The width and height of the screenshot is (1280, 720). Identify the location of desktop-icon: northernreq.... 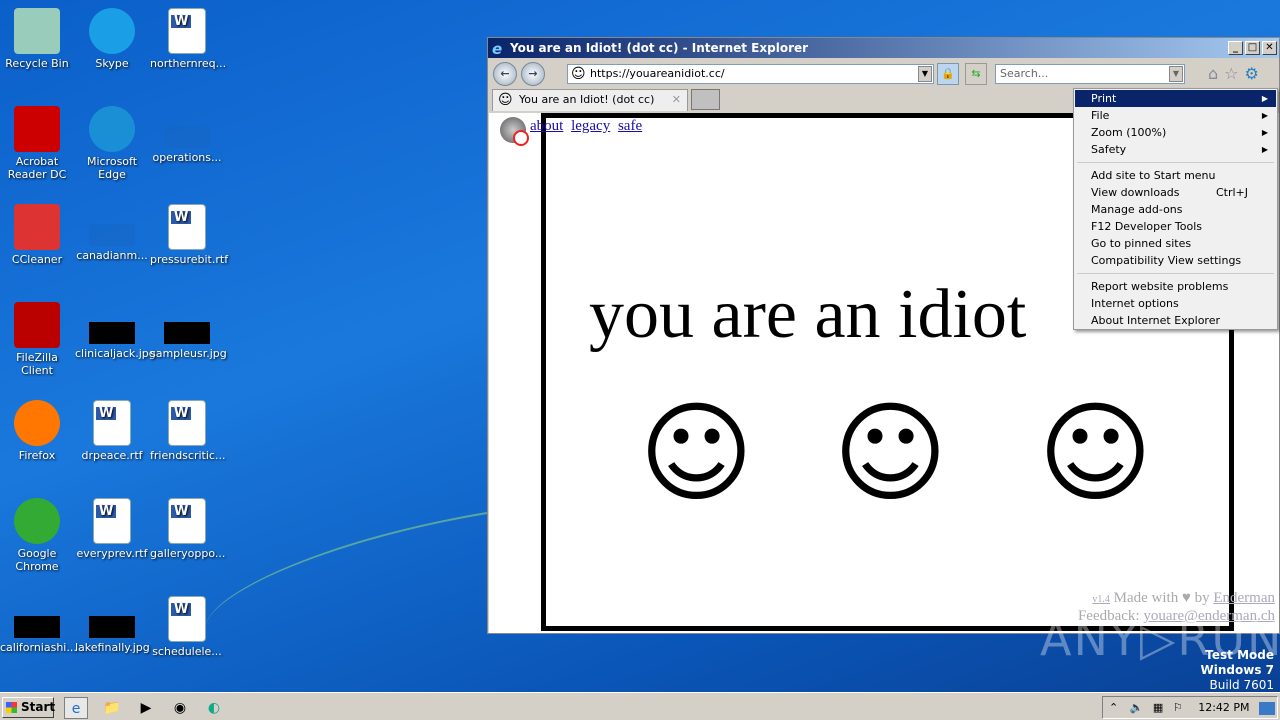
(188, 39).